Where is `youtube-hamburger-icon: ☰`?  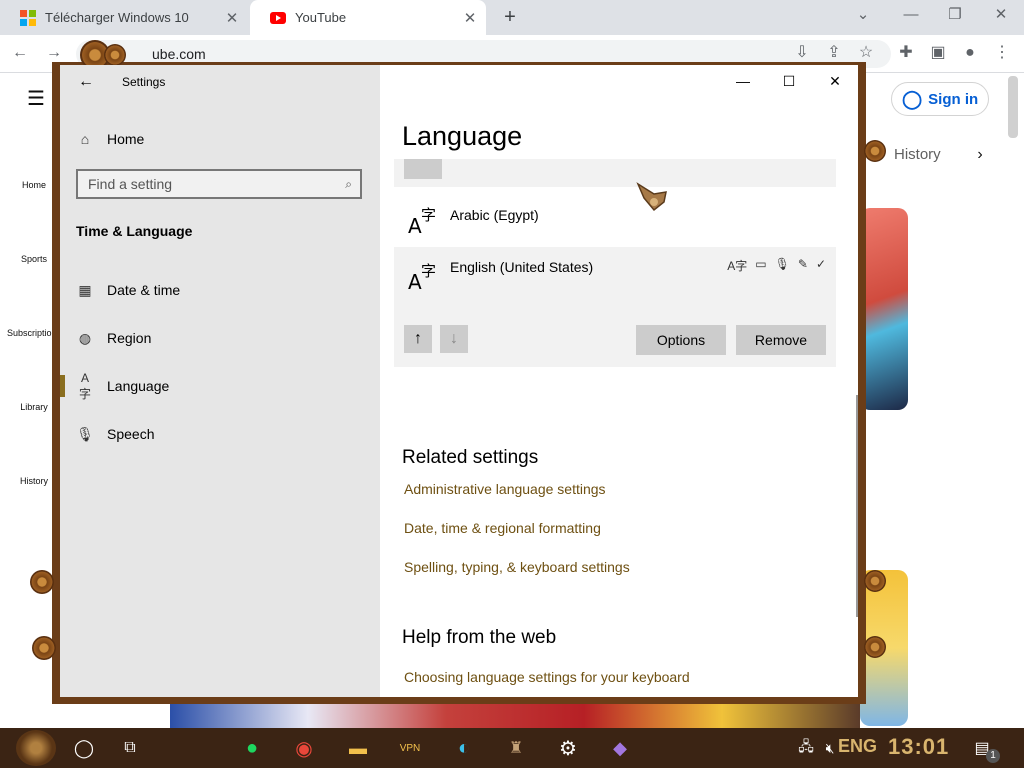 youtube-hamburger-icon: ☰ is located at coordinates (36, 99).